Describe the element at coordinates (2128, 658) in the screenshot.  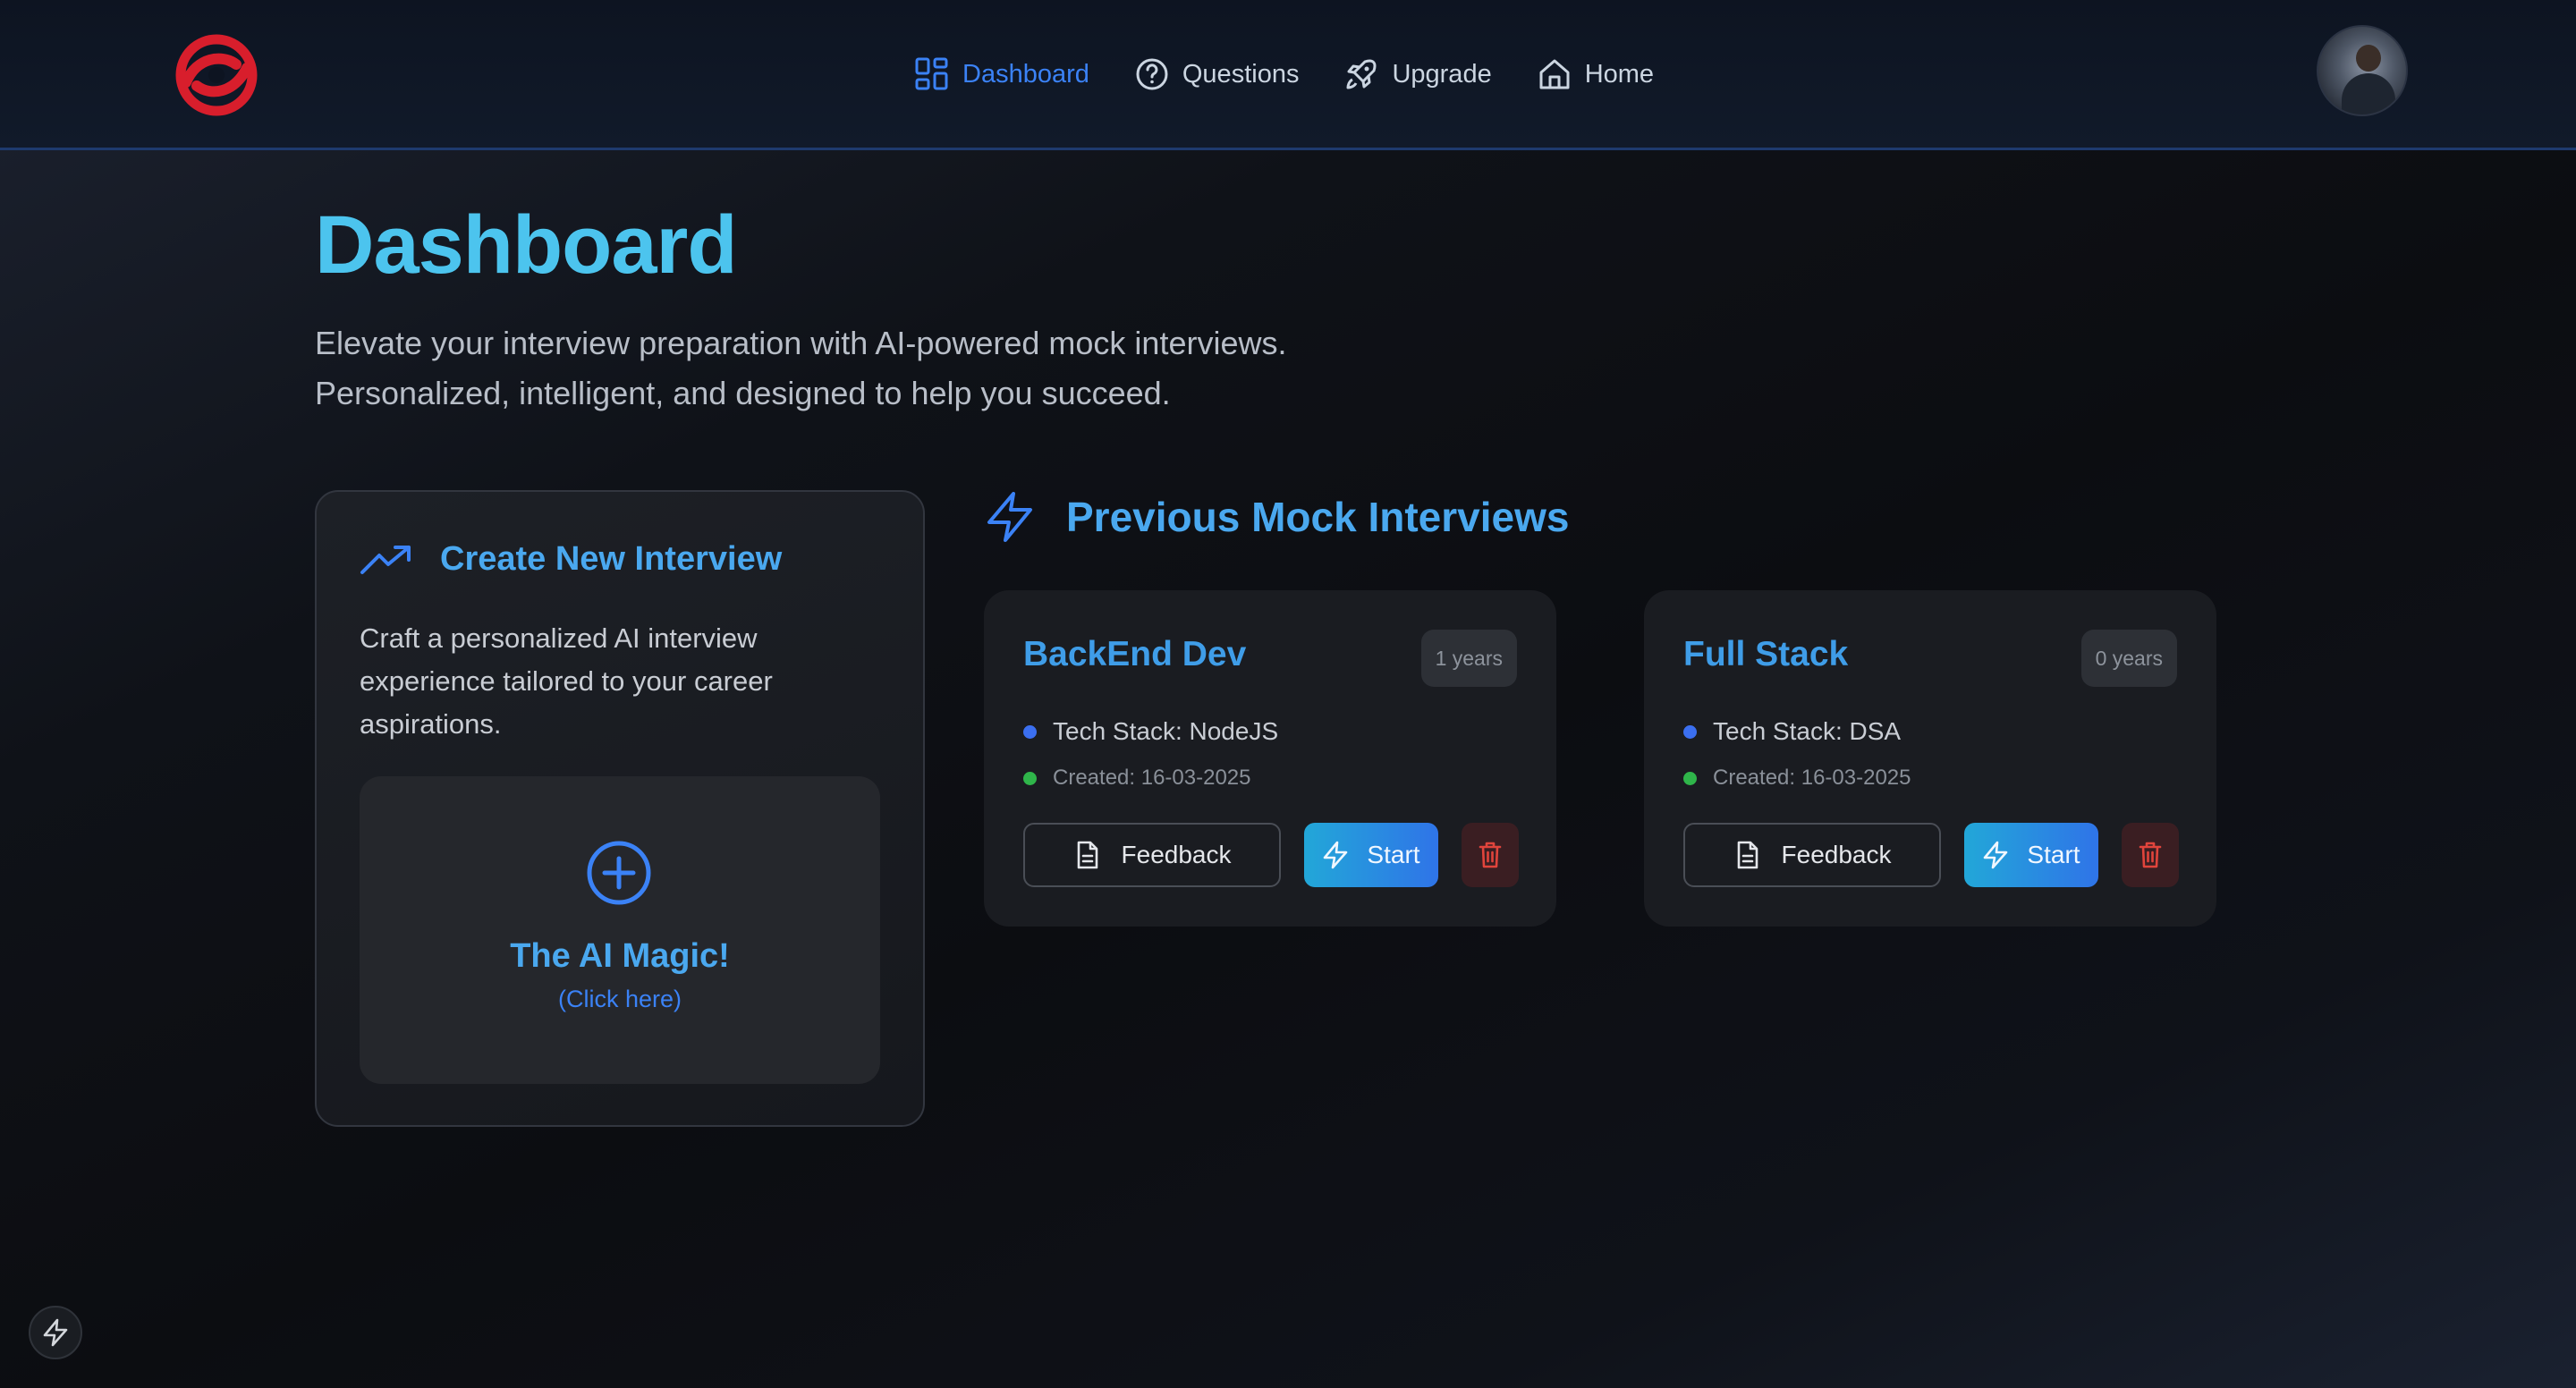
I see `experience-badge: 0 years` at that location.